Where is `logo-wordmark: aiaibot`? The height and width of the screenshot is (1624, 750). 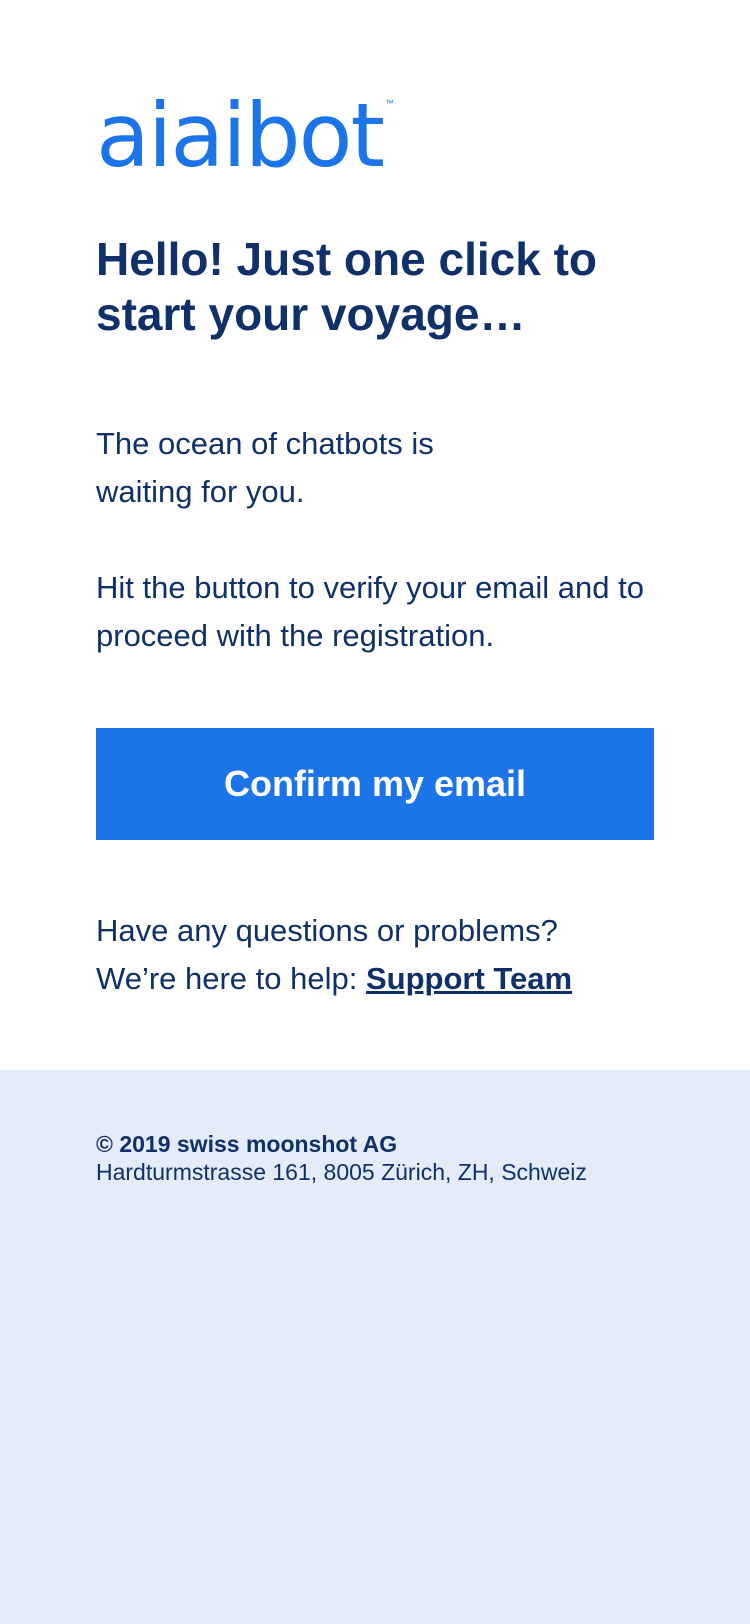
logo-wordmark: aiaibot is located at coordinates (239, 136).